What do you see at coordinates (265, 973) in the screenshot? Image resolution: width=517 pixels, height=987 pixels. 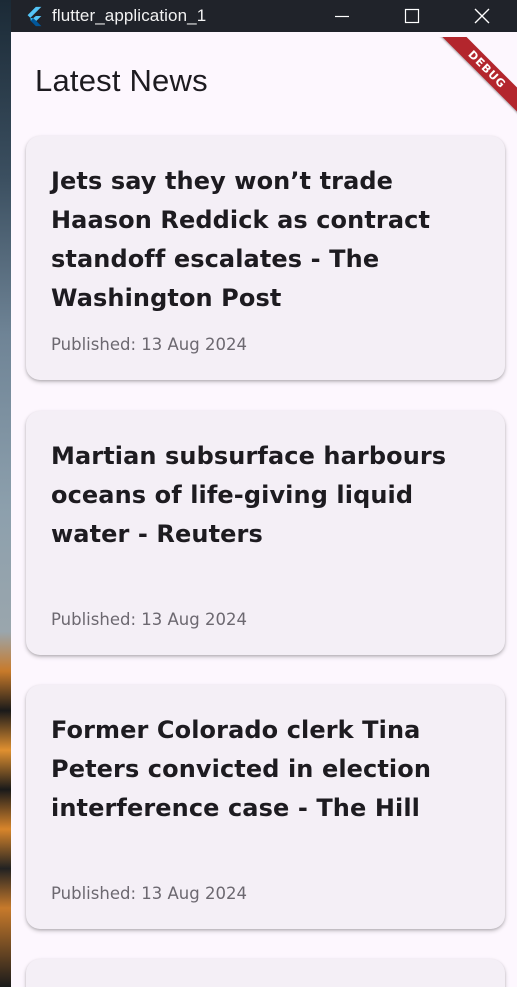 I see `news-card-partial` at bounding box center [265, 973].